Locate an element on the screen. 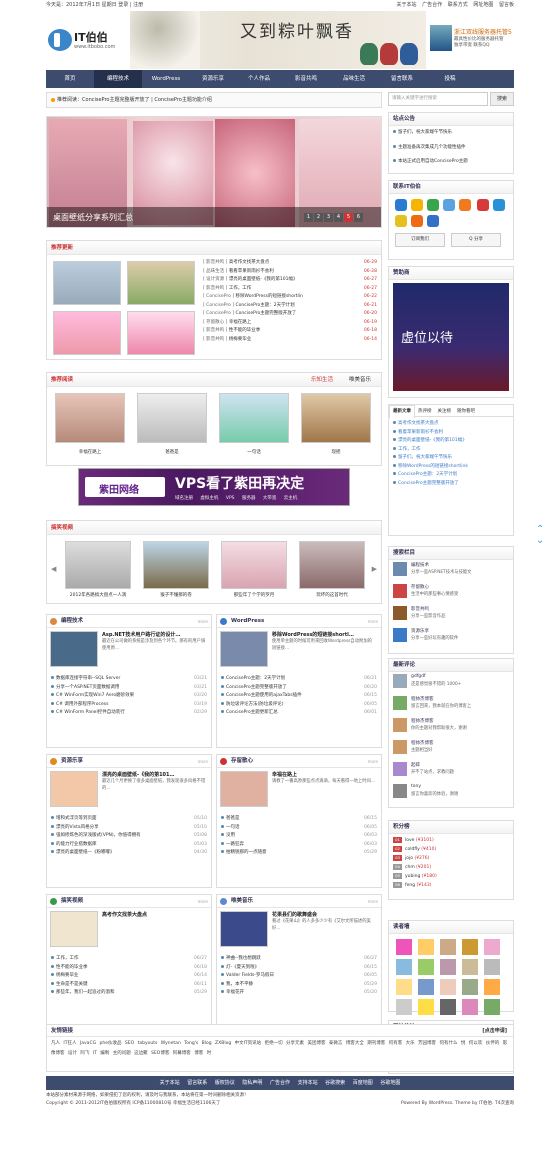 The height and width of the screenshot is (1151, 560). comment-text: 留言你喜欢的体验，谢谢 is located at coordinates (434, 794).